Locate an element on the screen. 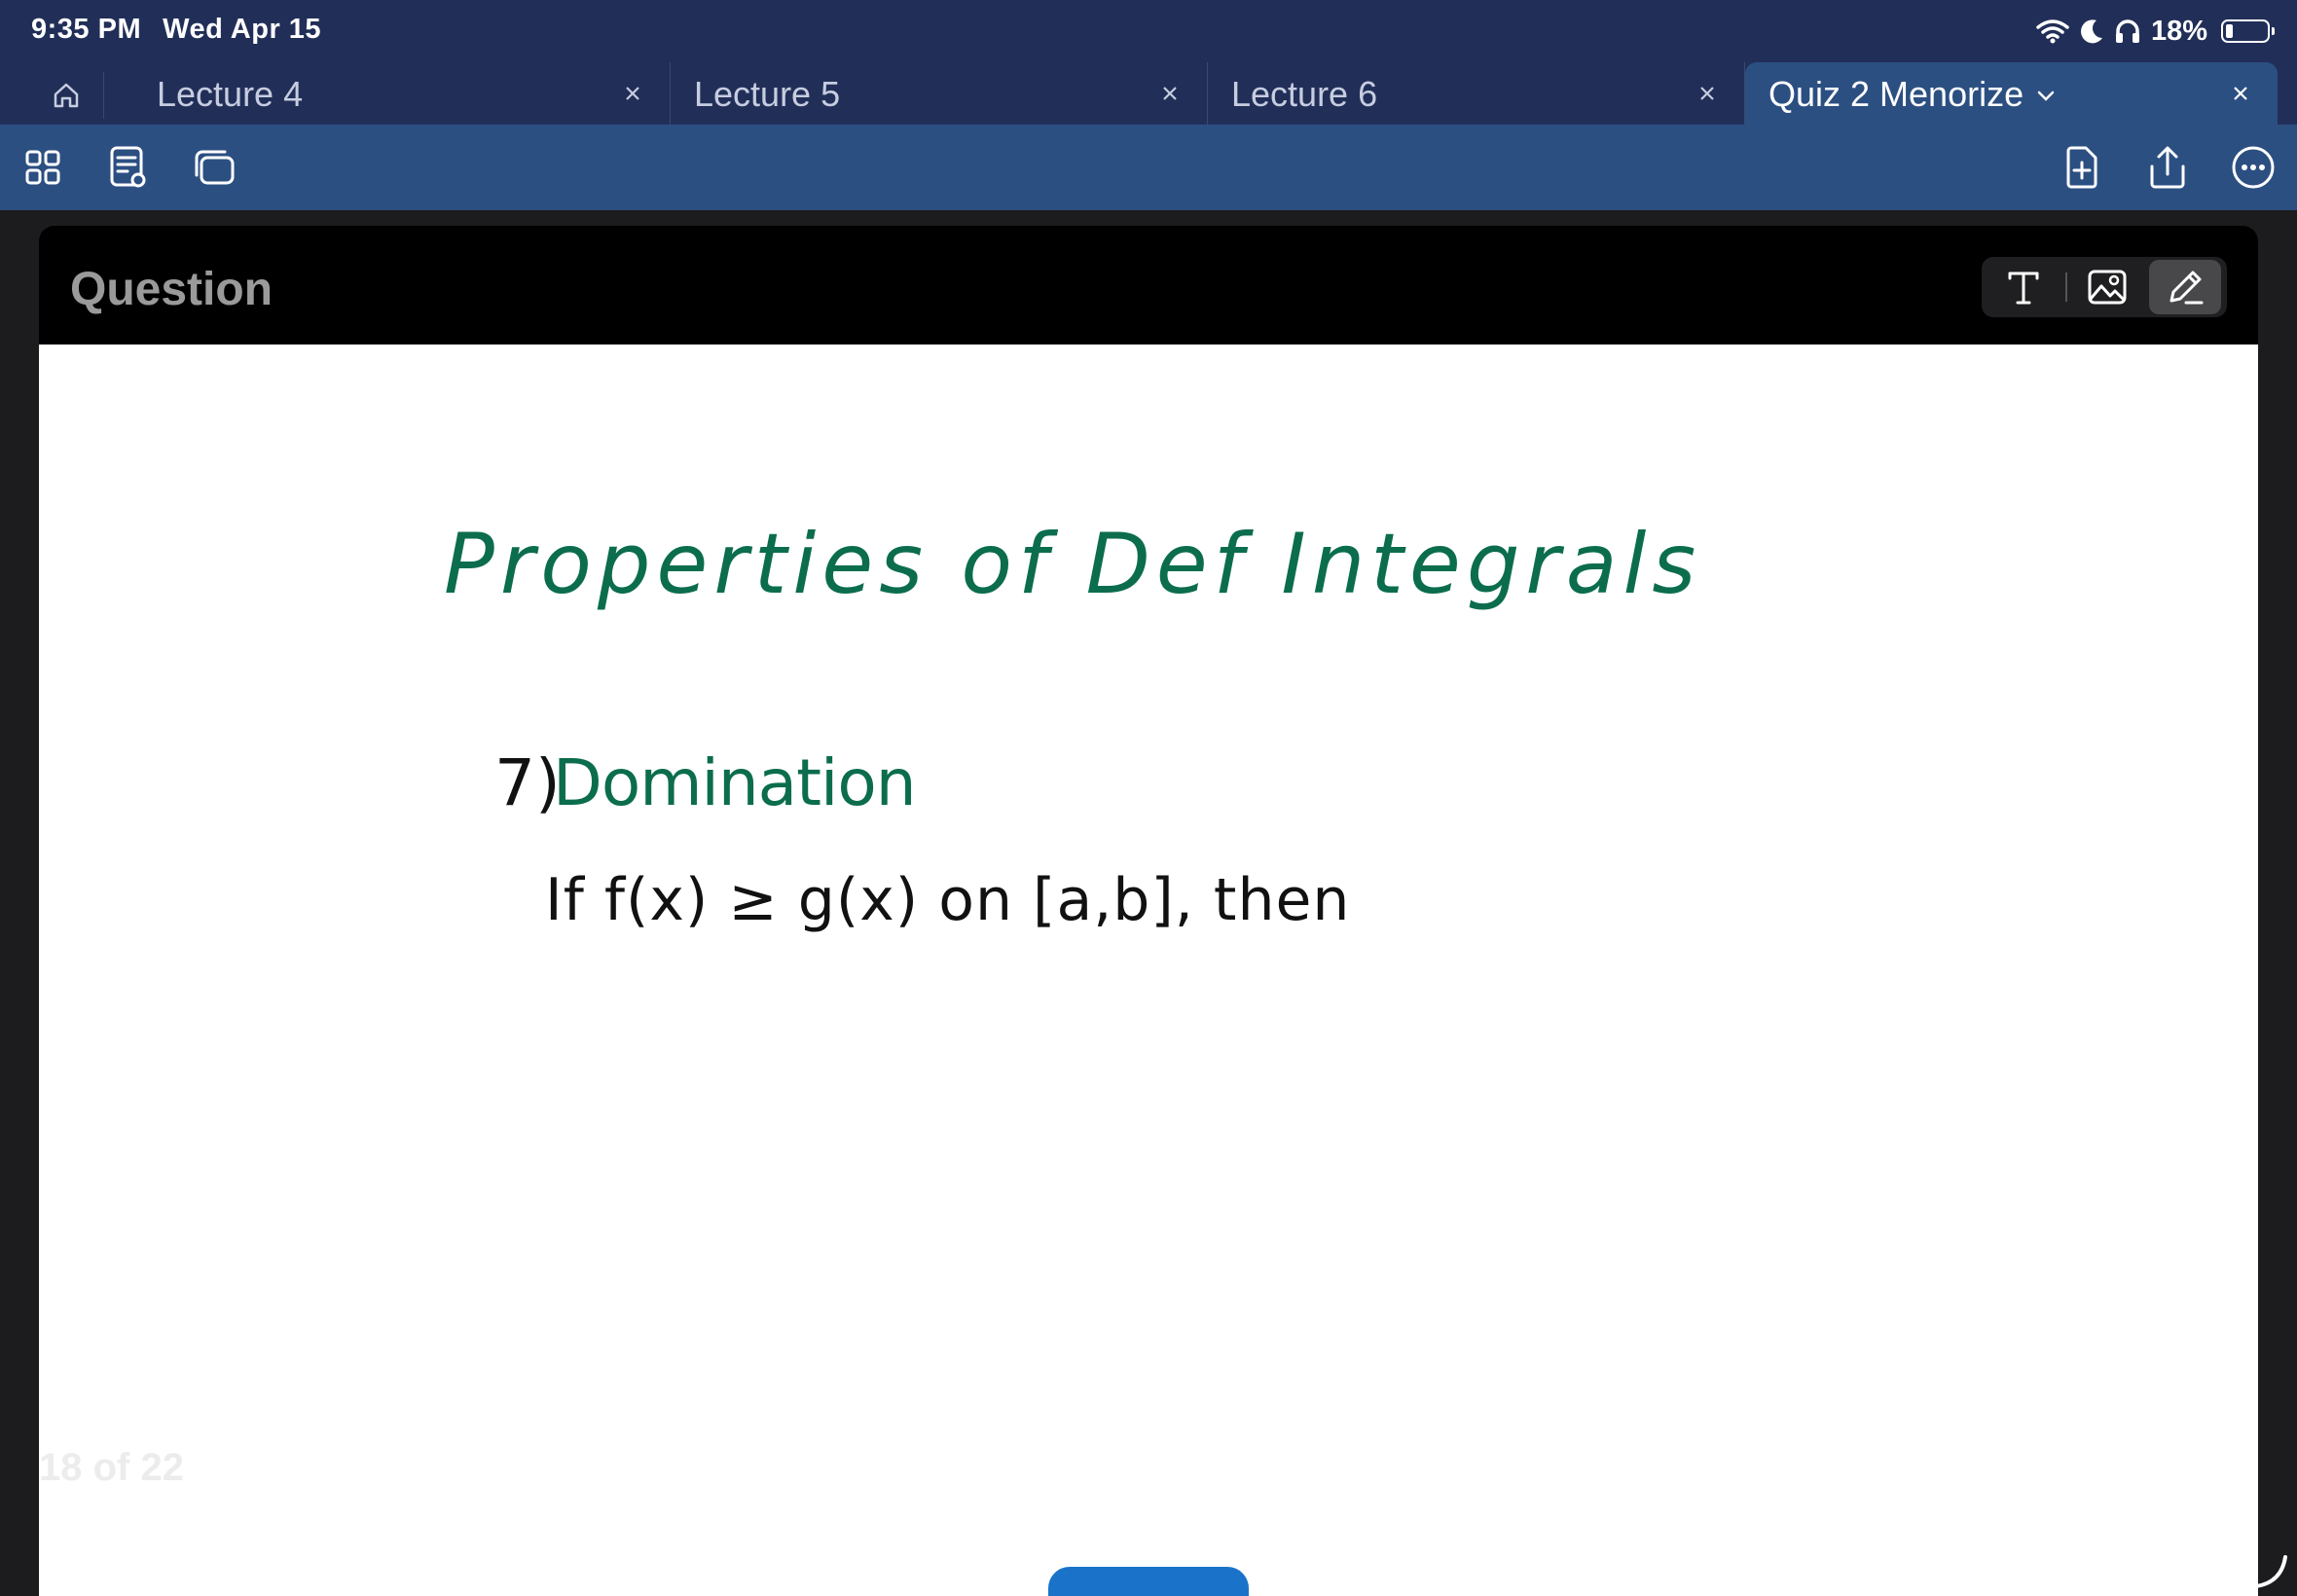 This screenshot has width=2297, height=1596. page-counter: 18 of 22 is located at coordinates (111, 1468).